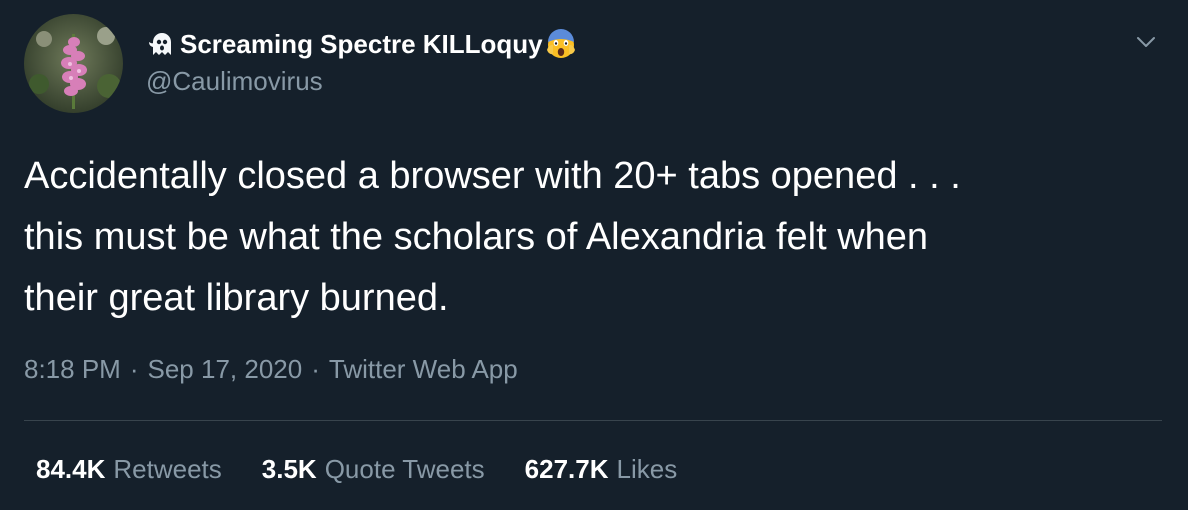  What do you see at coordinates (566, 469) in the screenshot?
I see `likes-count: 627.7K` at bounding box center [566, 469].